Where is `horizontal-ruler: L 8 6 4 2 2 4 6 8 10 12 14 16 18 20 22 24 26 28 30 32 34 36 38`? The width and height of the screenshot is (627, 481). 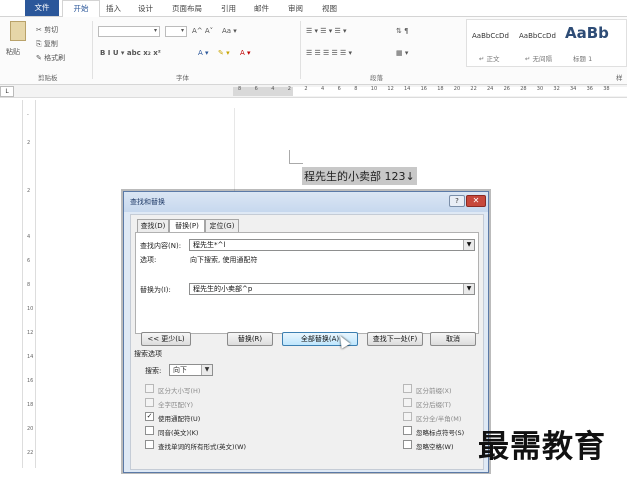
horizontal-ruler: L 8 6 4 2 2 4 6 8 10 12 14 16 18 20 22 24 26 28 30 32 34 36 38 is located at coordinates (313, 91).